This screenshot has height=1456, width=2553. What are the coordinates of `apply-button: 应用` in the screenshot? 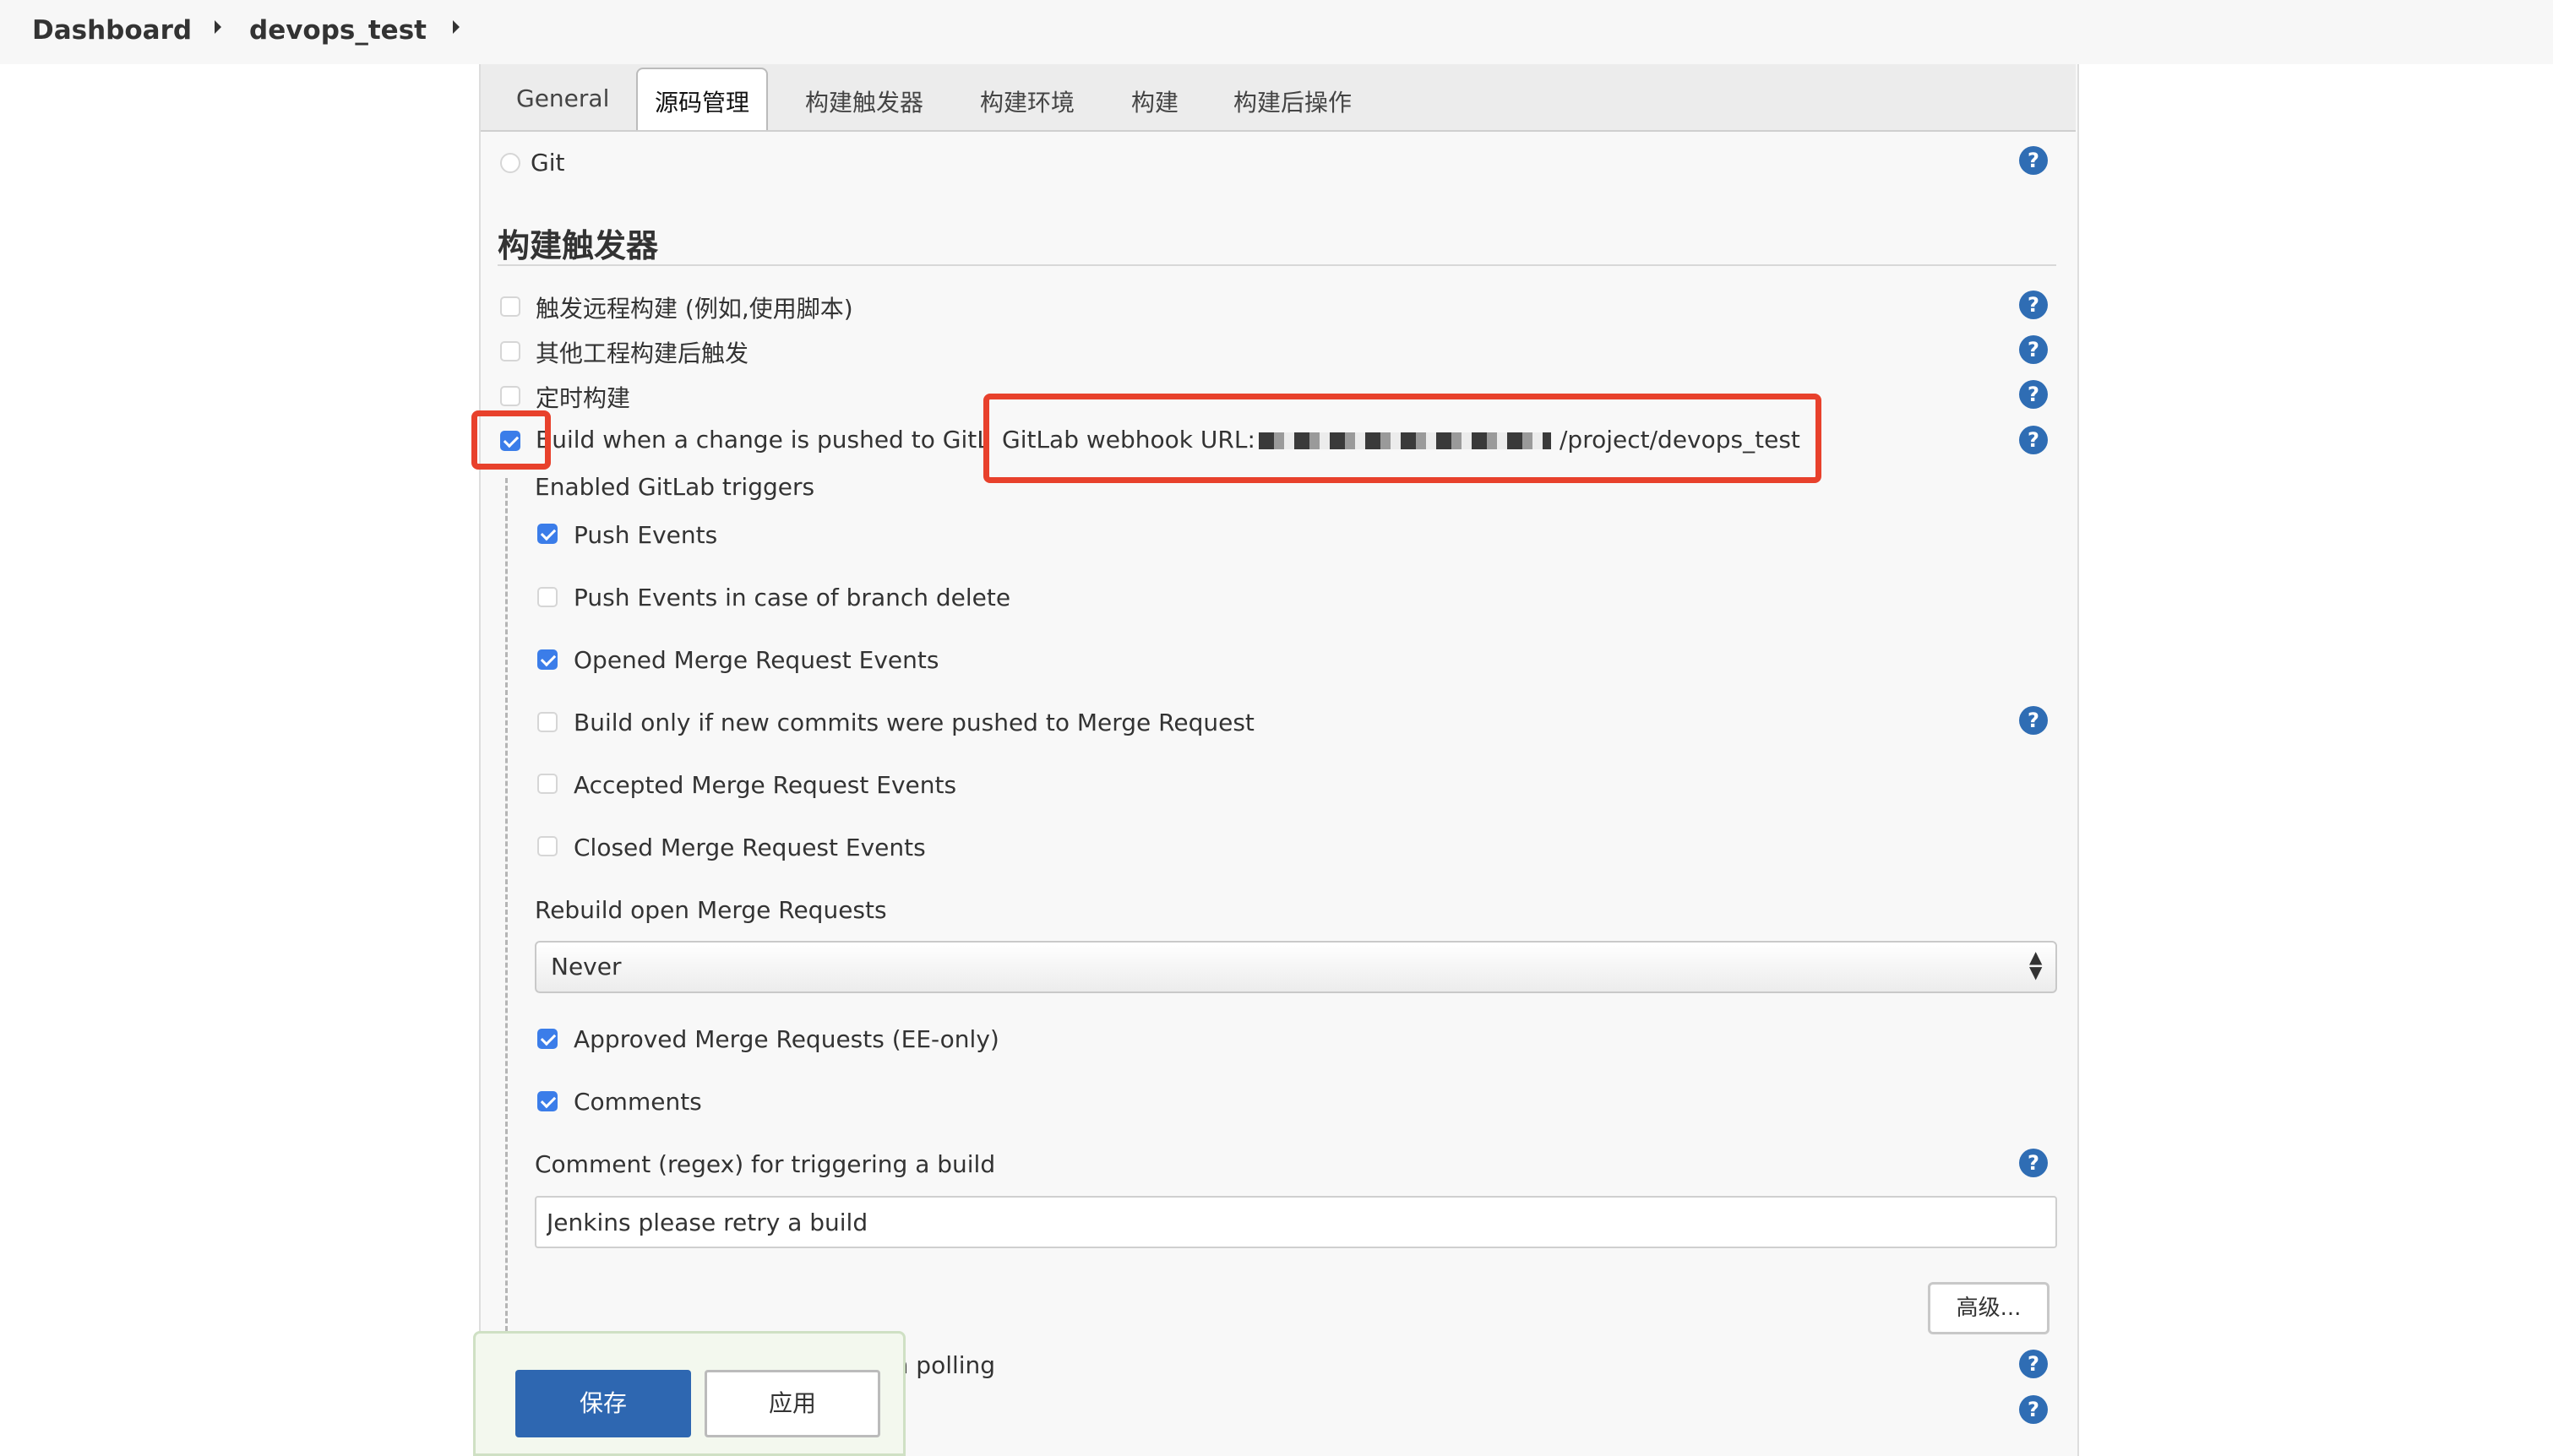 It's located at (792, 1404).